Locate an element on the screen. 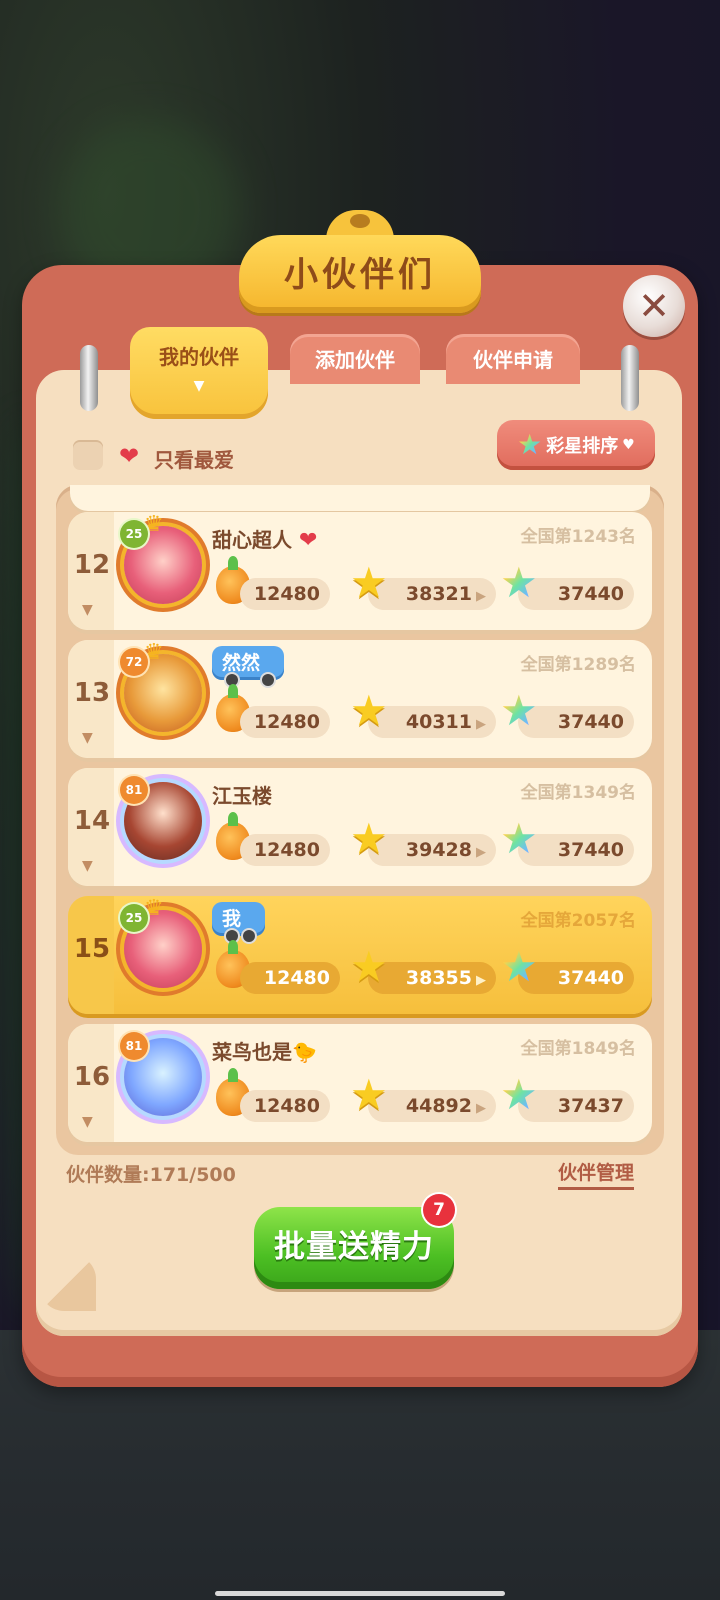 This screenshot has height=1600, width=720. stars-text: 38321 is located at coordinates (438, 594).